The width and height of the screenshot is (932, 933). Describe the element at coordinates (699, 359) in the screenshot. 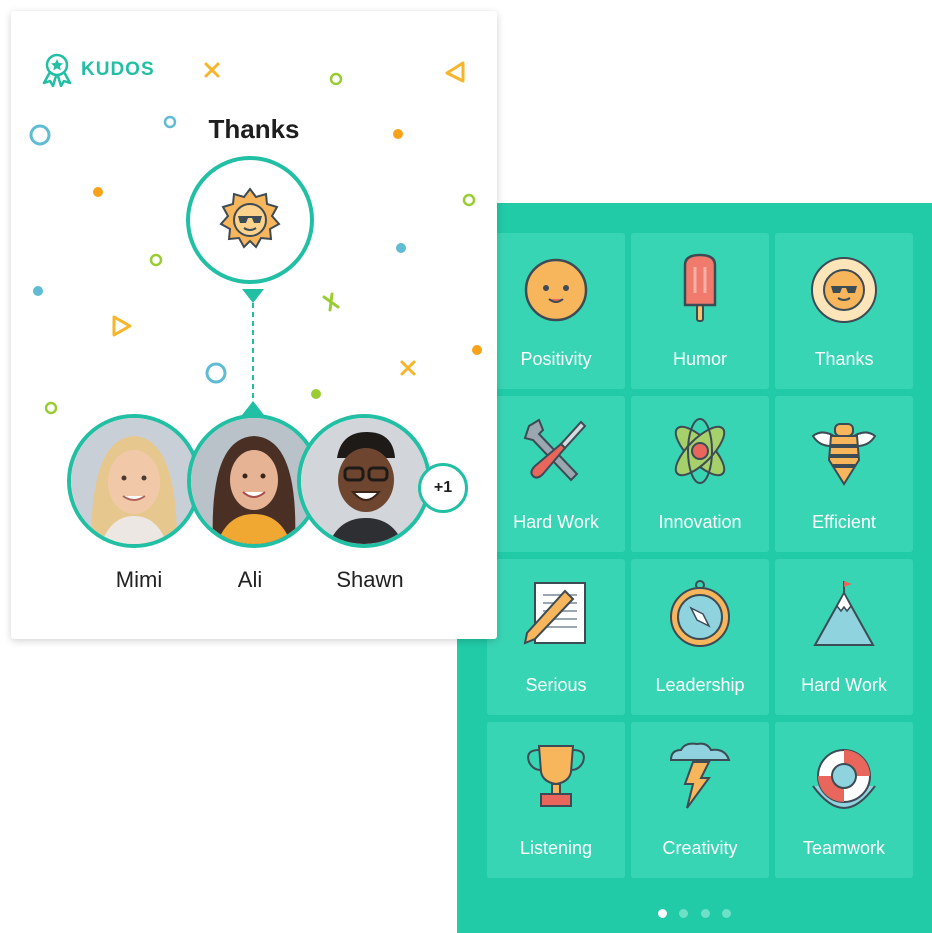

I see `category-label: Humor` at that location.